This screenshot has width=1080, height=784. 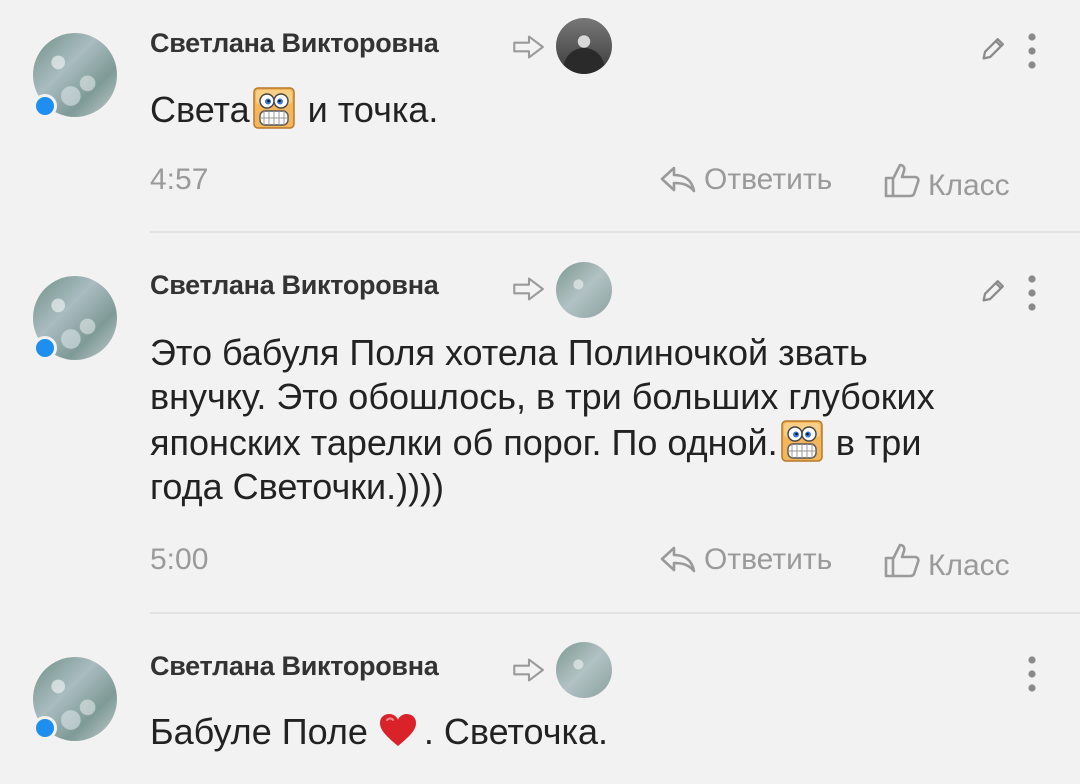 I want to click on comment-text-part: в три, so click(x=878, y=442).